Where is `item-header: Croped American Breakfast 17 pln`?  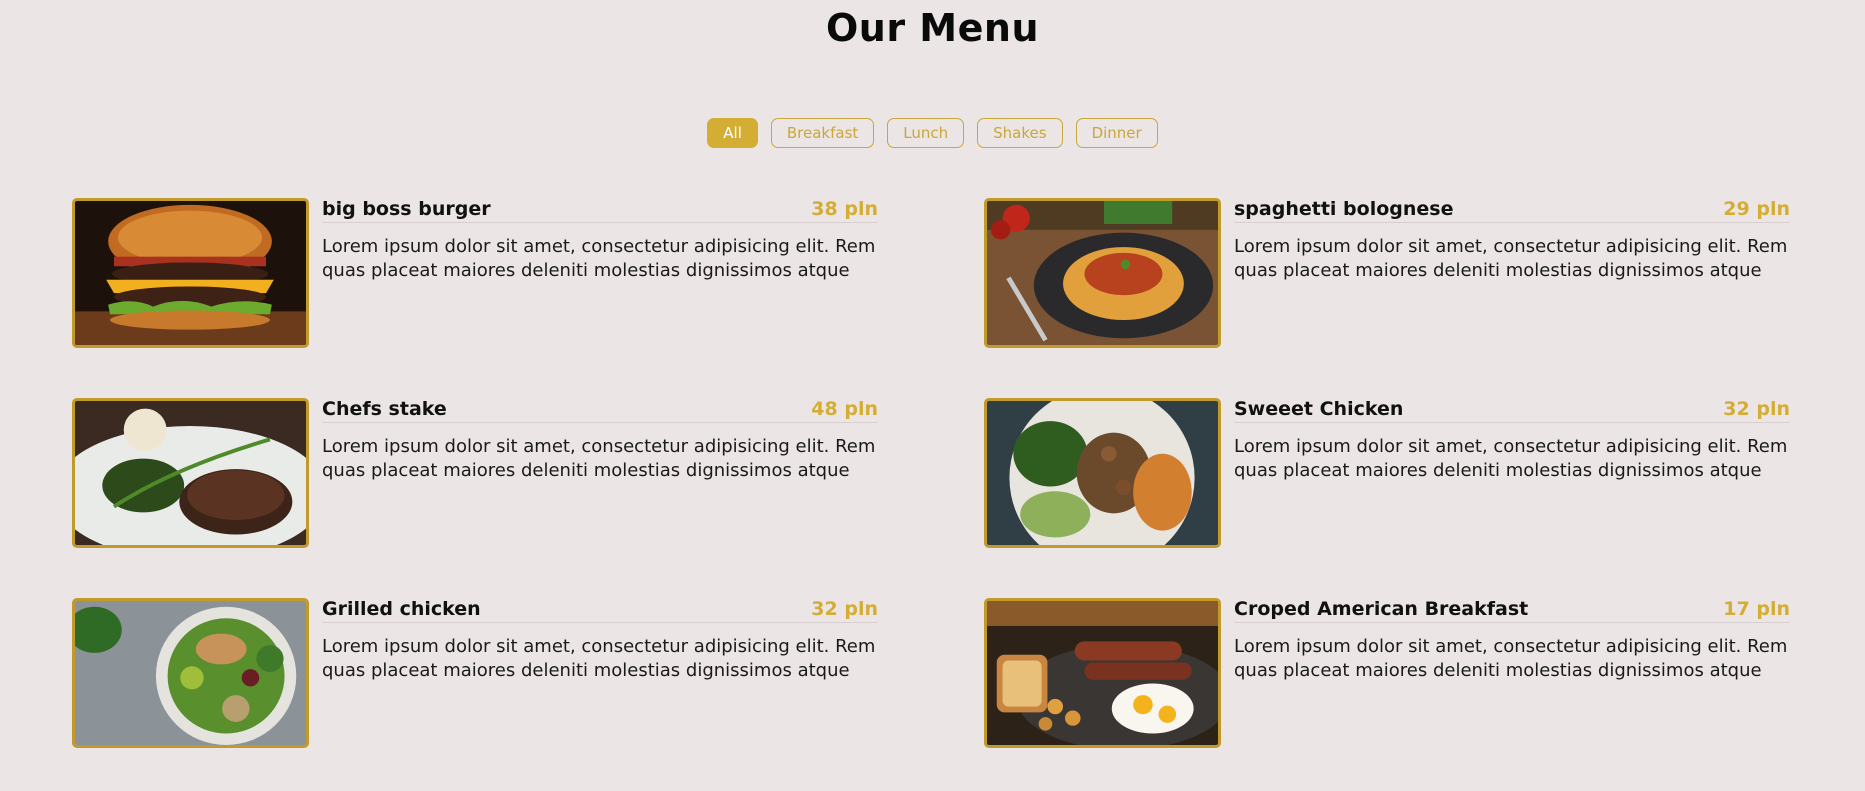
item-header: Croped American Breakfast 17 pln is located at coordinates (1512, 610).